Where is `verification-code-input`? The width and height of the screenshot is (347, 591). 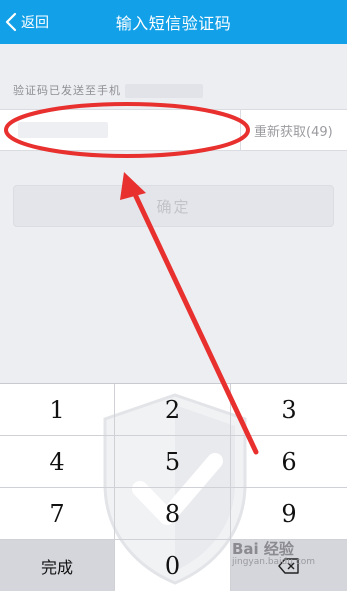 verification-code-input is located at coordinates (63, 130).